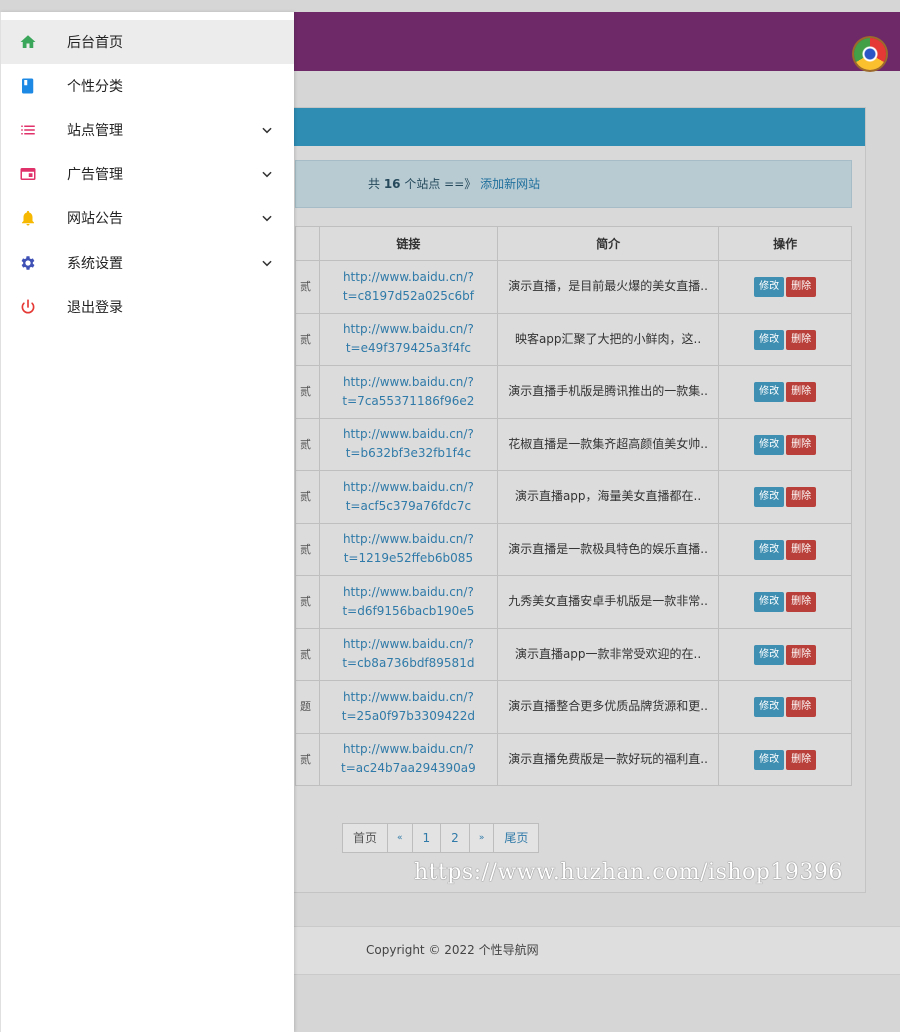 Image resolution: width=900 pixels, height=1032 pixels. I want to click on row-link-line2: t=b632bf3e32fb1f4c, so click(408, 453).